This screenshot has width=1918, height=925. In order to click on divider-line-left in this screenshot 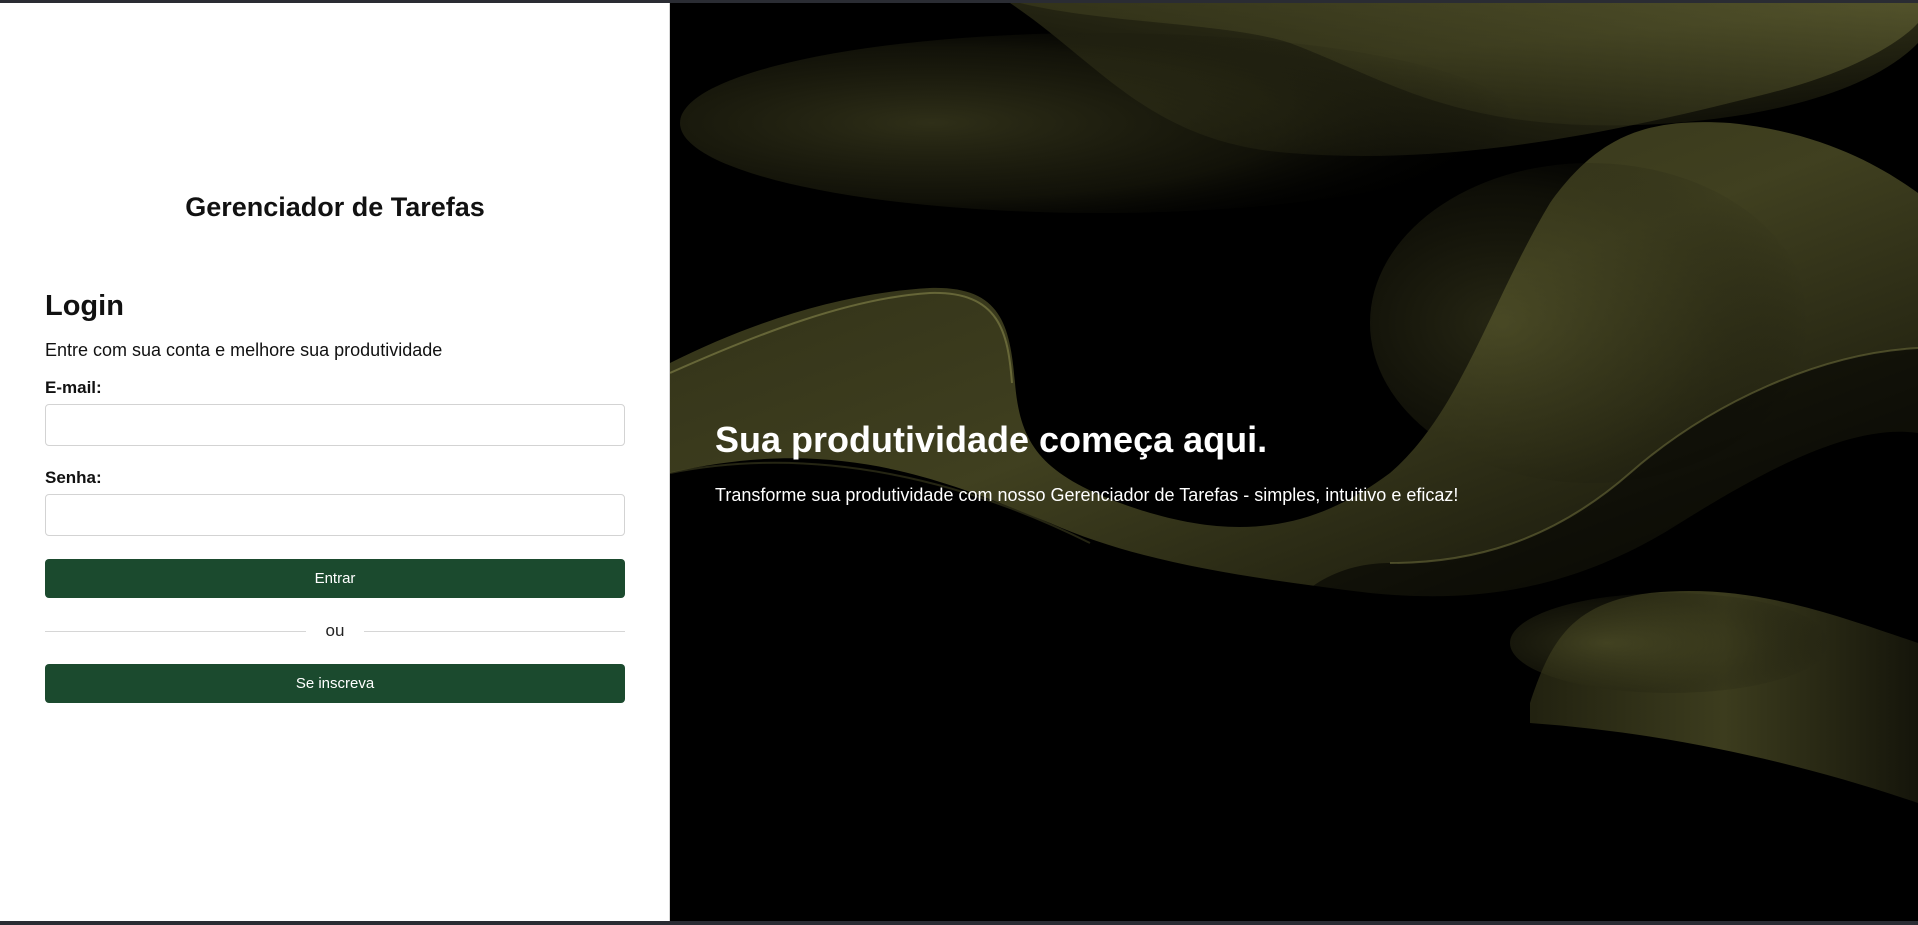, I will do `click(175, 631)`.